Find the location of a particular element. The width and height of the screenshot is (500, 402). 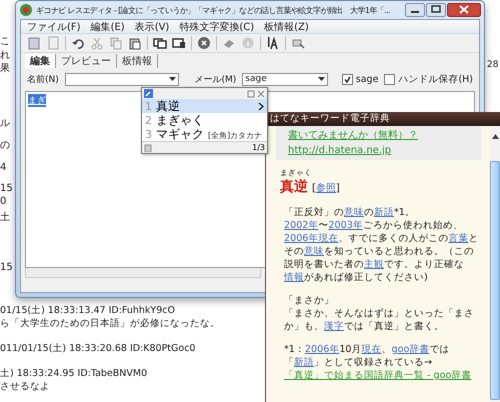

candidate-text: 真逆 is located at coordinates (168, 106).